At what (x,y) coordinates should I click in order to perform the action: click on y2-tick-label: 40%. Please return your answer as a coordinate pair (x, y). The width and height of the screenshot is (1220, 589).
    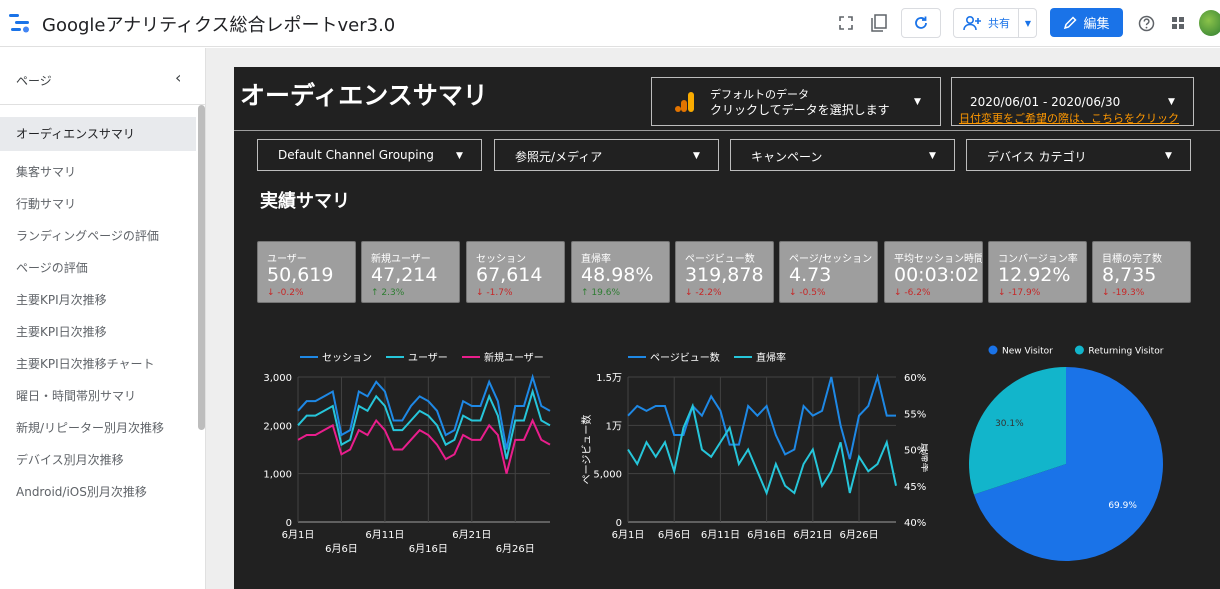
    Looking at the image, I should click on (915, 523).